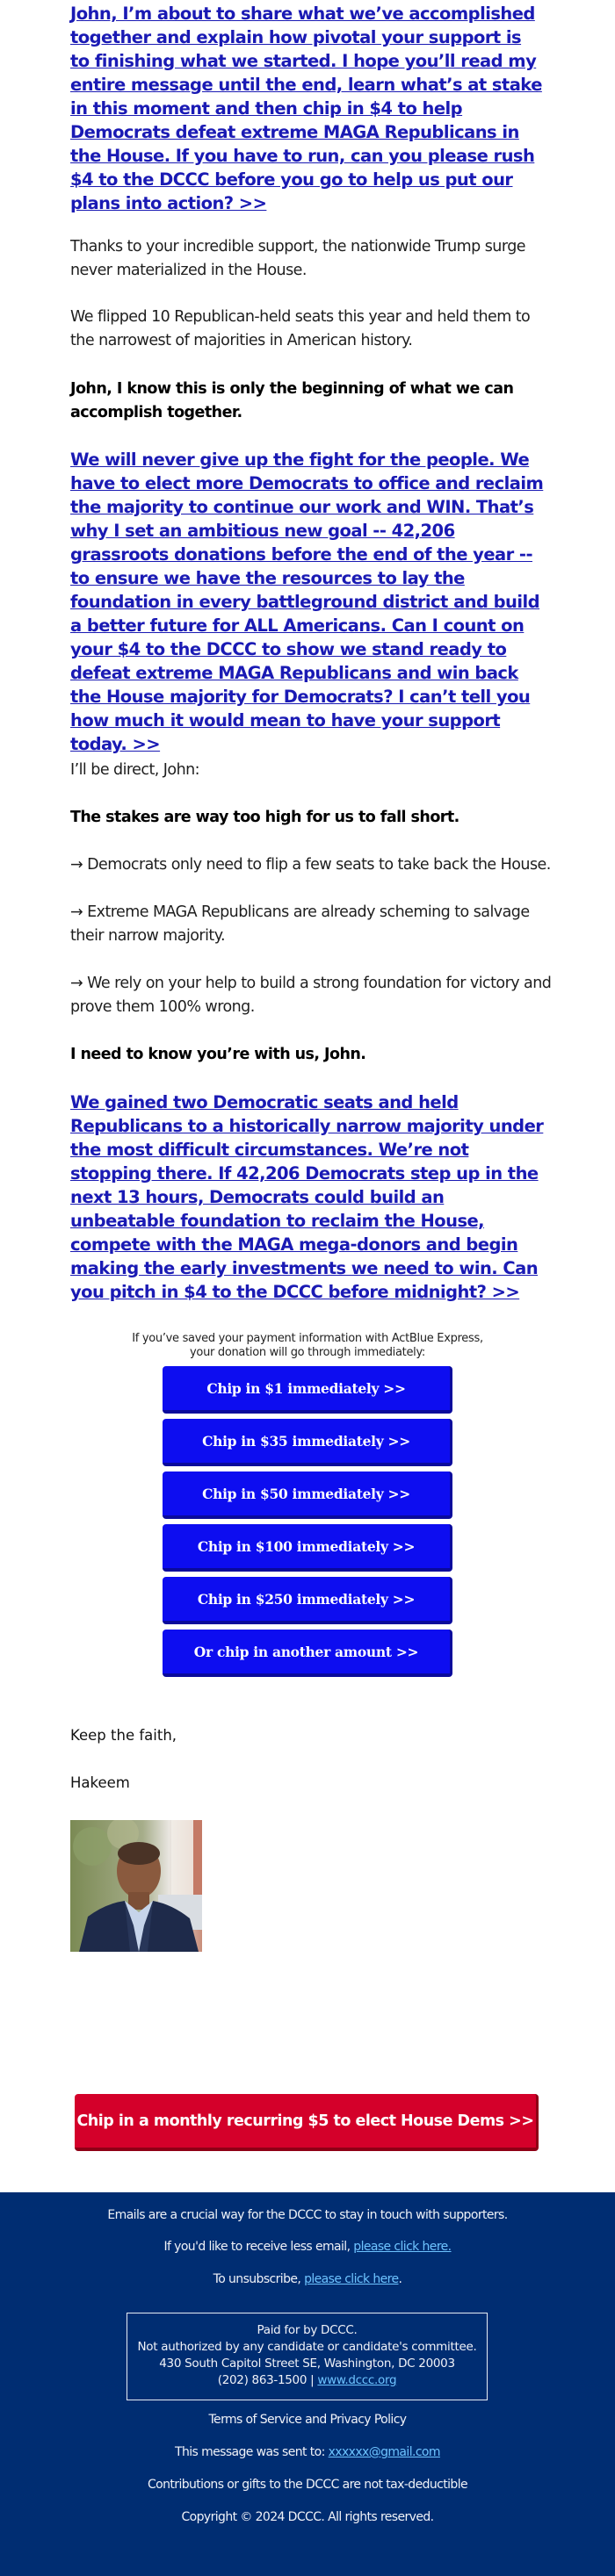 The width and height of the screenshot is (615, 2576). I want to click on direct-paragraph: I’ll be direct, John:, so click(135, 770).